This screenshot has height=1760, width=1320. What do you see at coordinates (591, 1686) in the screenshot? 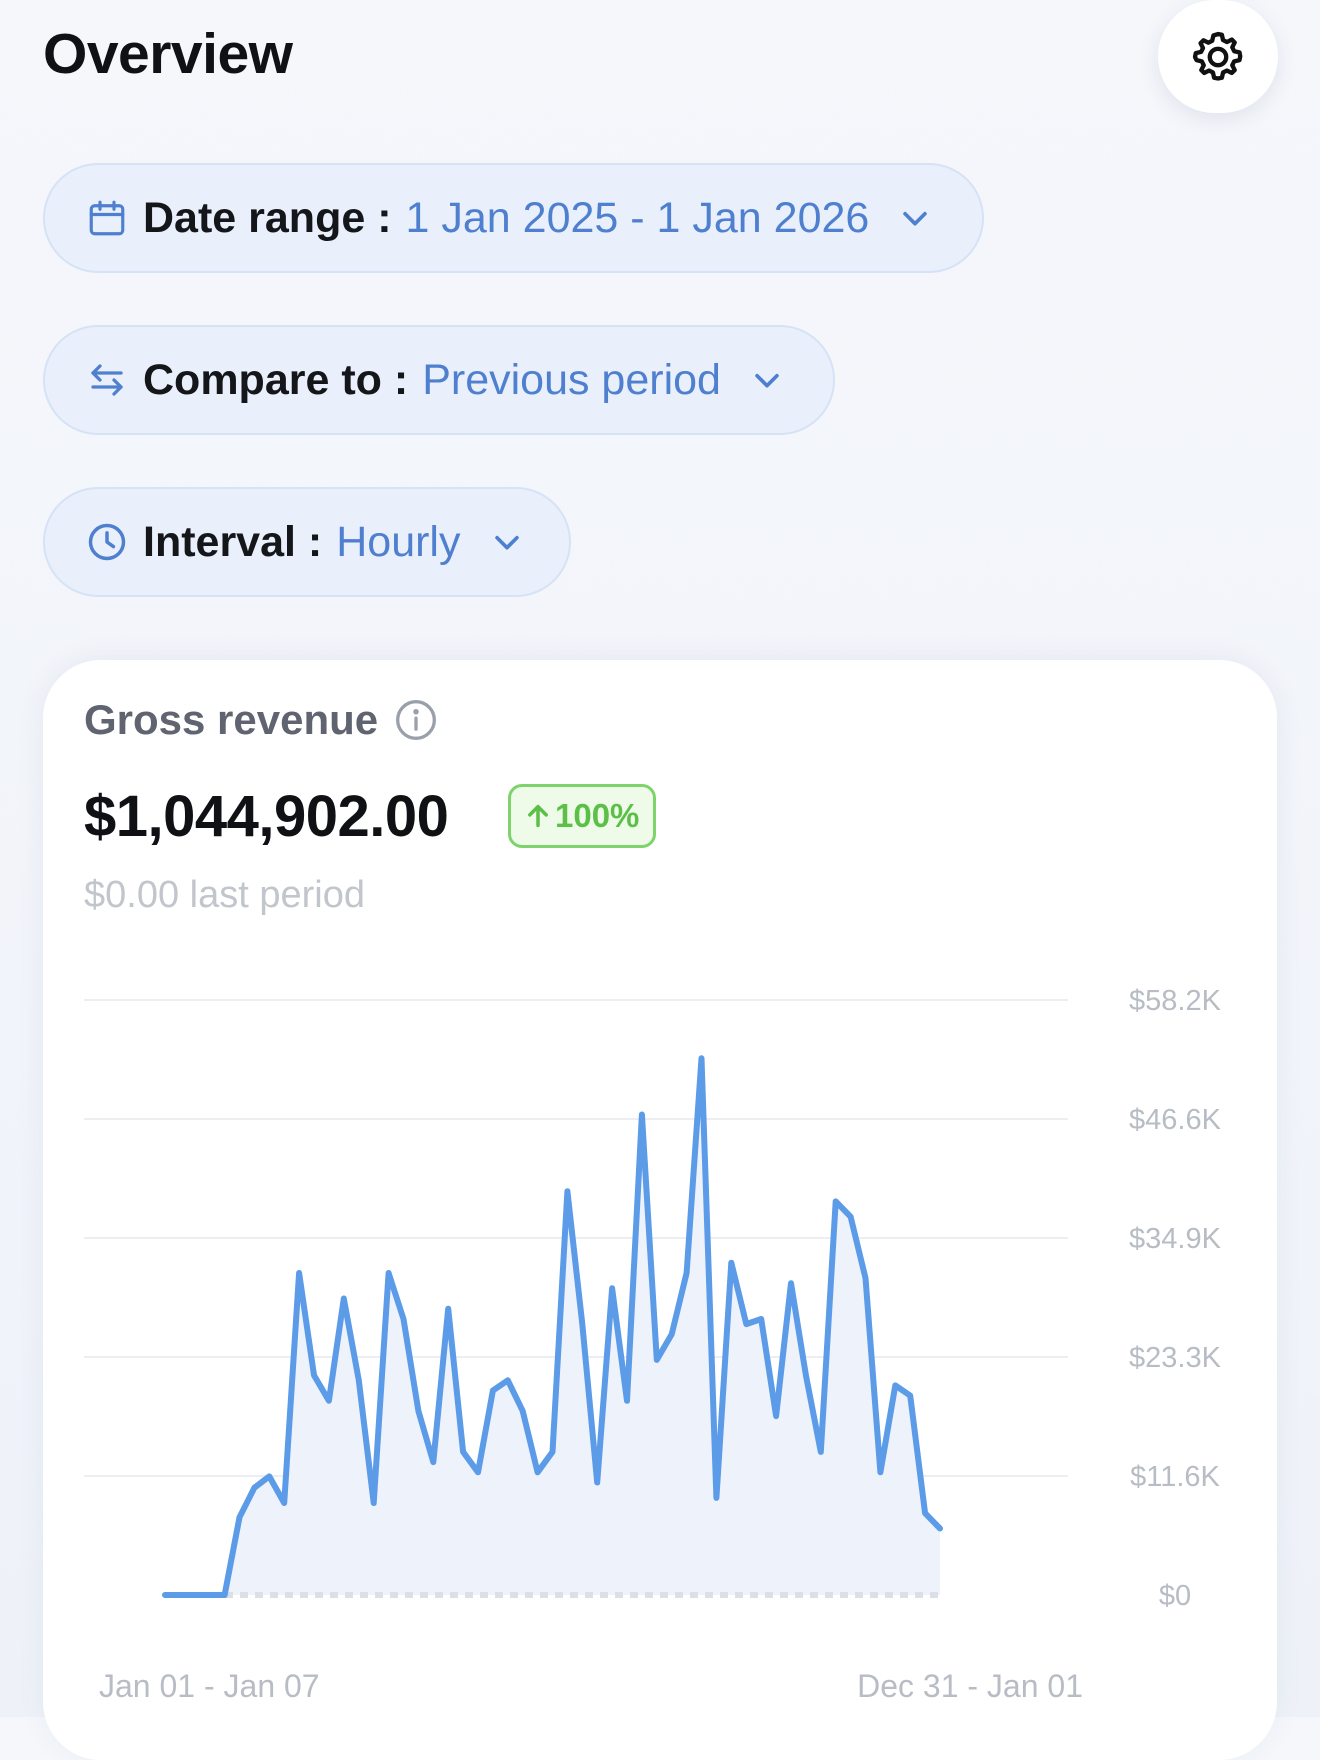
I see `x-axis-ticks: Jan 01 - Jan 07 Dec 31 - Jan 01` at bounding box center [591, 1686].